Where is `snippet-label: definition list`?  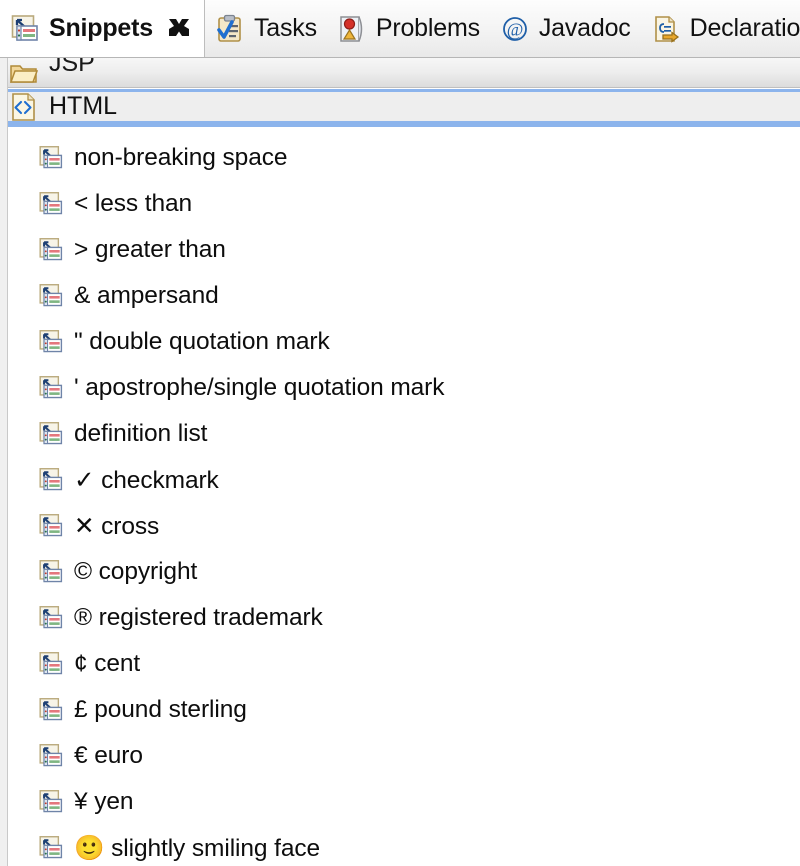 snippet-label: definition list is located at coordinates (141, 433).